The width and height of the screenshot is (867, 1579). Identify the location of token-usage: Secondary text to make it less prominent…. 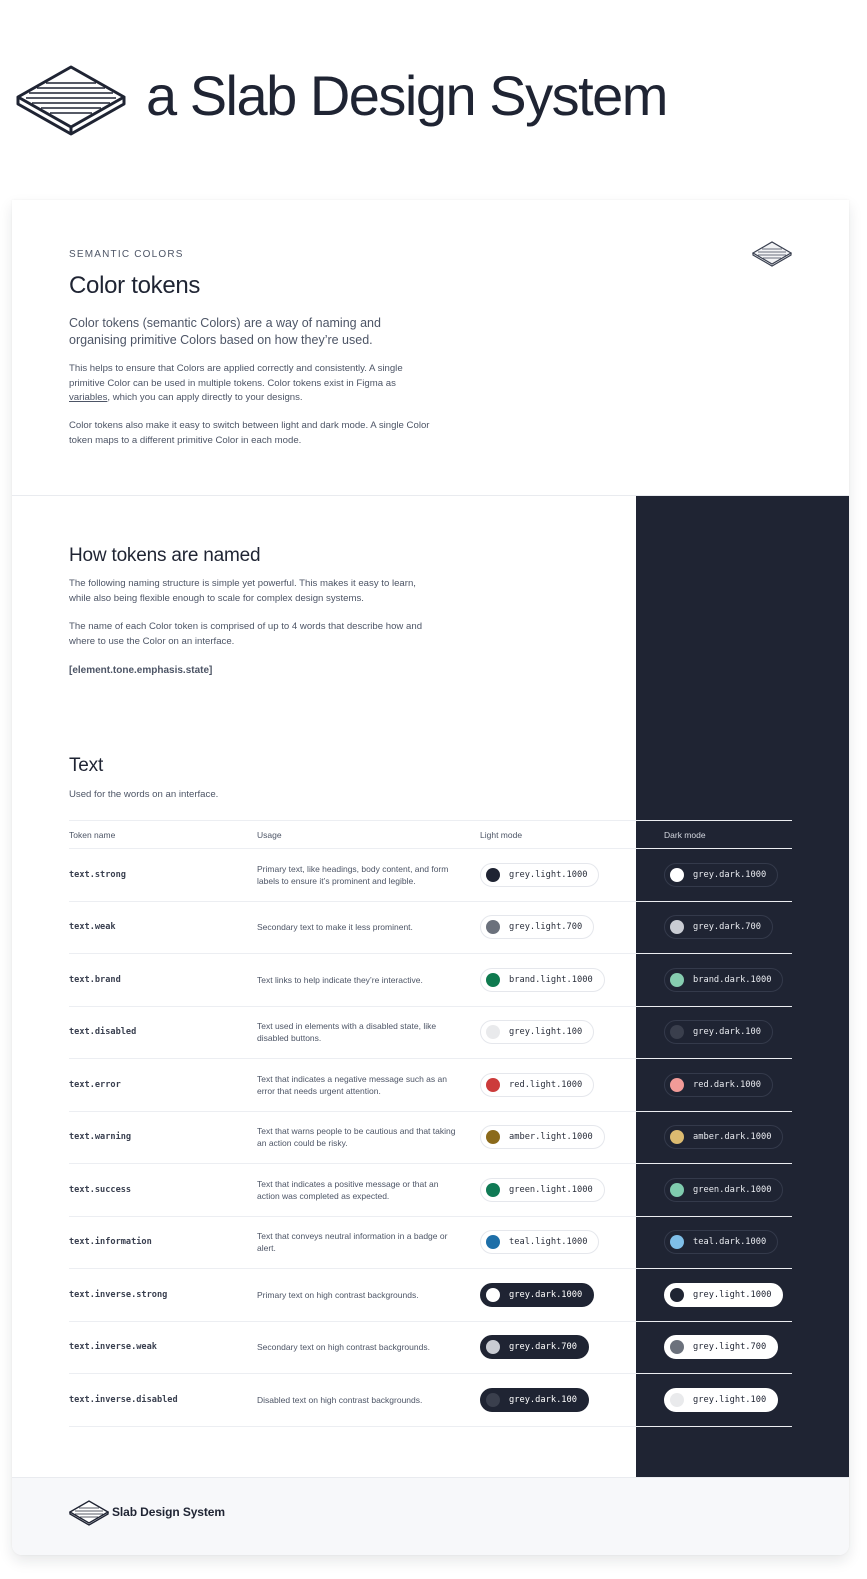
(335, 927).